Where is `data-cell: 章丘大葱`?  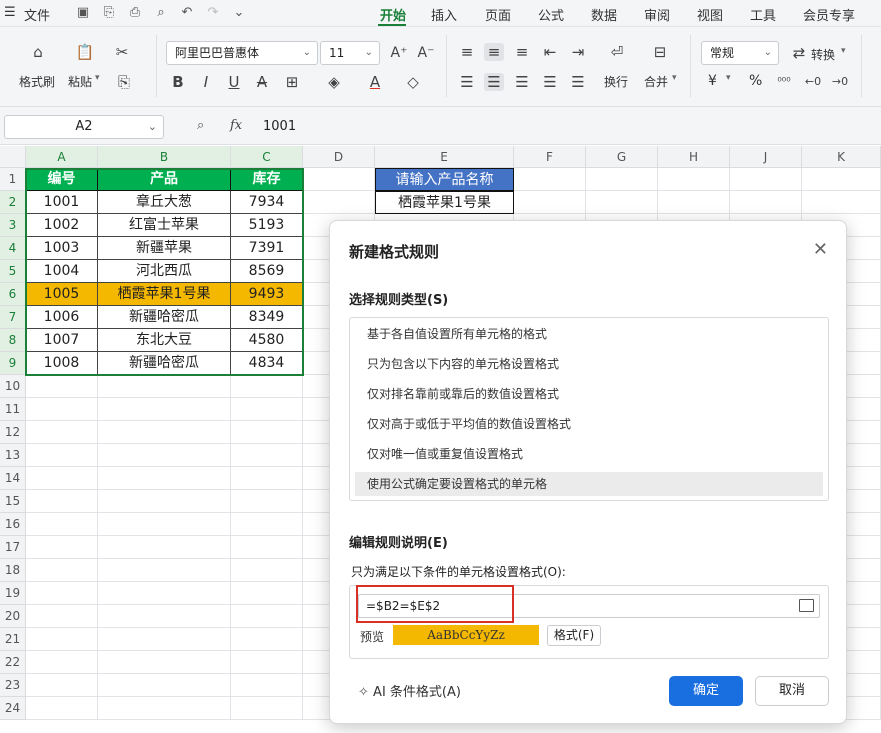
data-cell: 章丘大葱 is located at coordinates (164, 202).